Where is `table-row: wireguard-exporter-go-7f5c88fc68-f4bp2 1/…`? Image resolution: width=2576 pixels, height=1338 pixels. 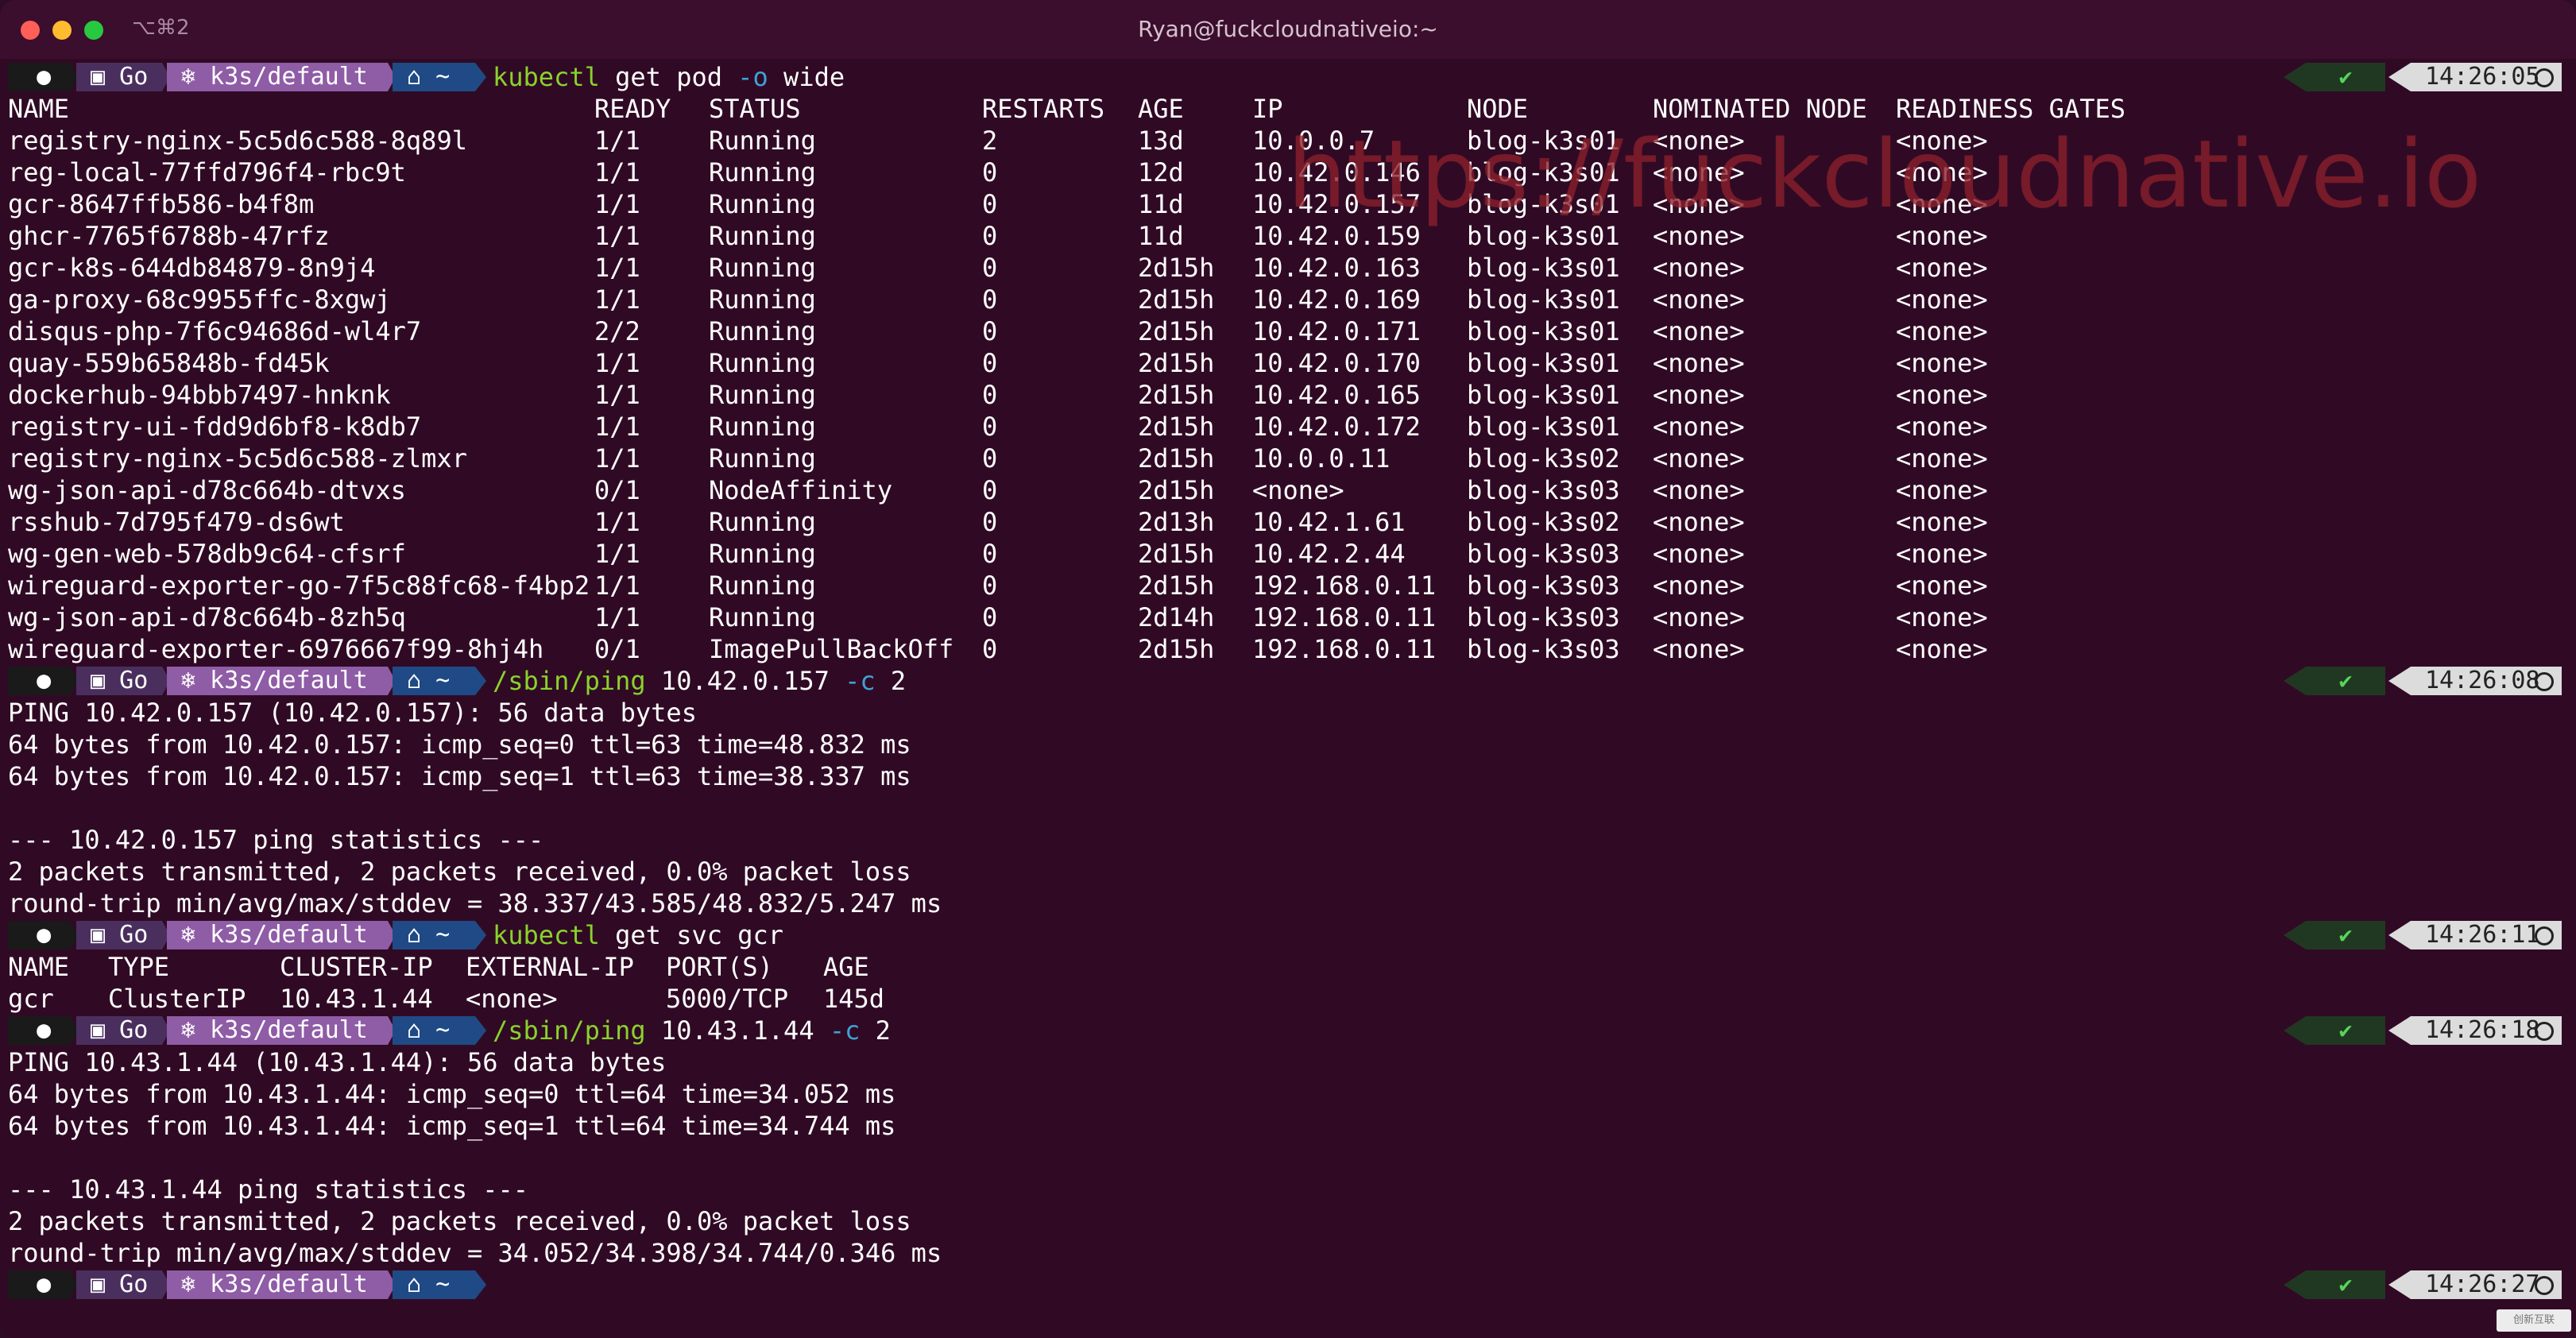 table-row: wireguard-exporter-go-7f5c88fc68-f4bp2 1/… is located at coordinates (1292, 585).